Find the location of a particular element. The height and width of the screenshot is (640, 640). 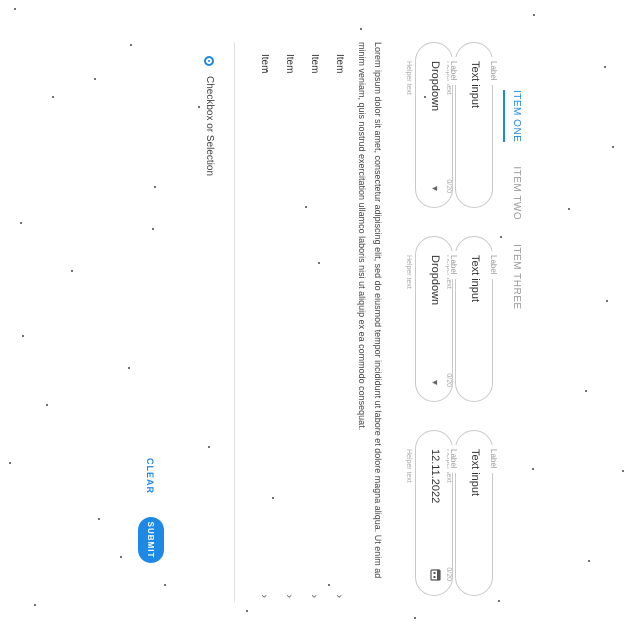

text-input-3: Label Text input Helper text 0/20 is located at coordinates (471, 513).